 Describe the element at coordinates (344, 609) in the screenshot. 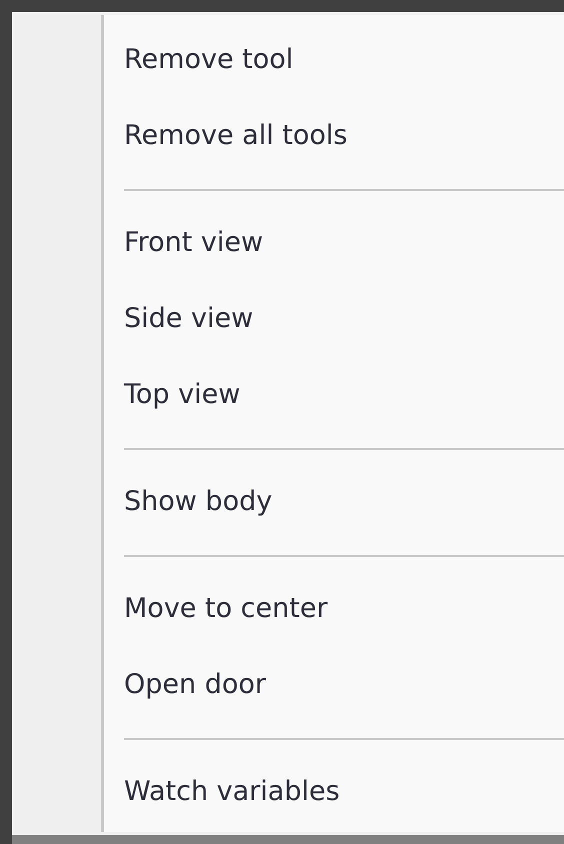

I see `menu-item: Move to center` at that location.